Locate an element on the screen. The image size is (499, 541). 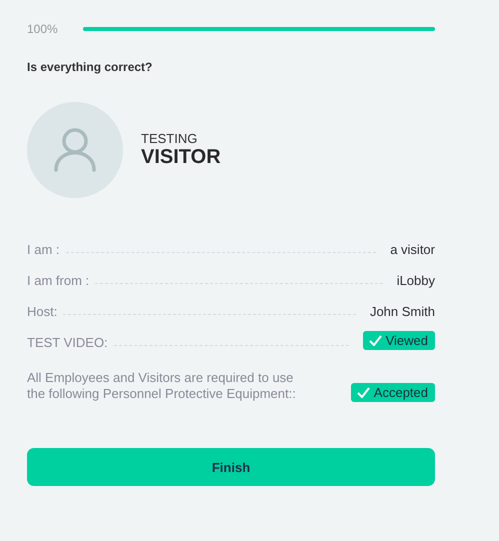
detail-value: a visitor is located at coordinates (412, 249).